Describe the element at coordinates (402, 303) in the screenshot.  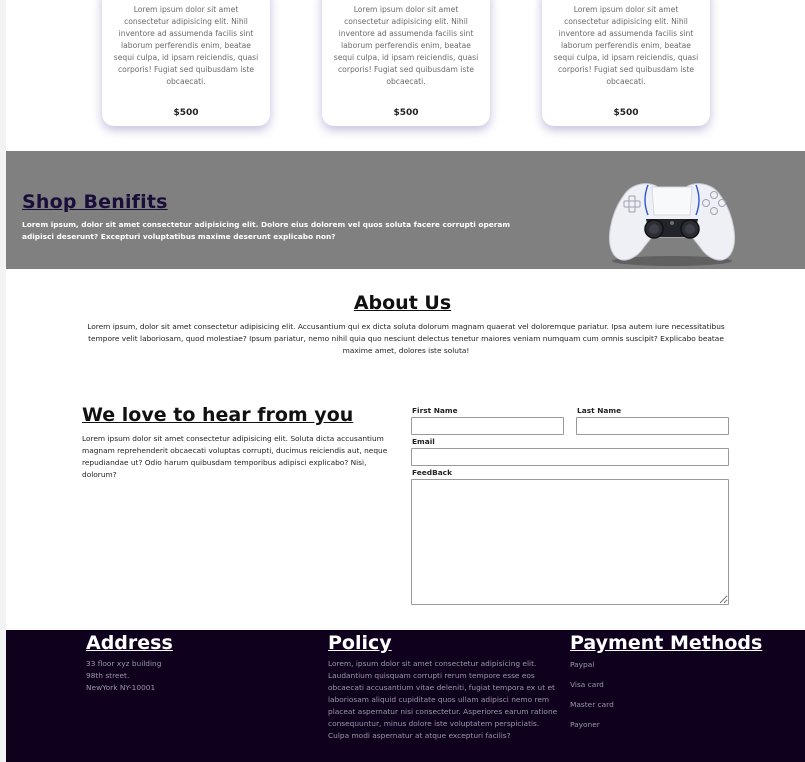
I see `about-title: About Us` at that location.